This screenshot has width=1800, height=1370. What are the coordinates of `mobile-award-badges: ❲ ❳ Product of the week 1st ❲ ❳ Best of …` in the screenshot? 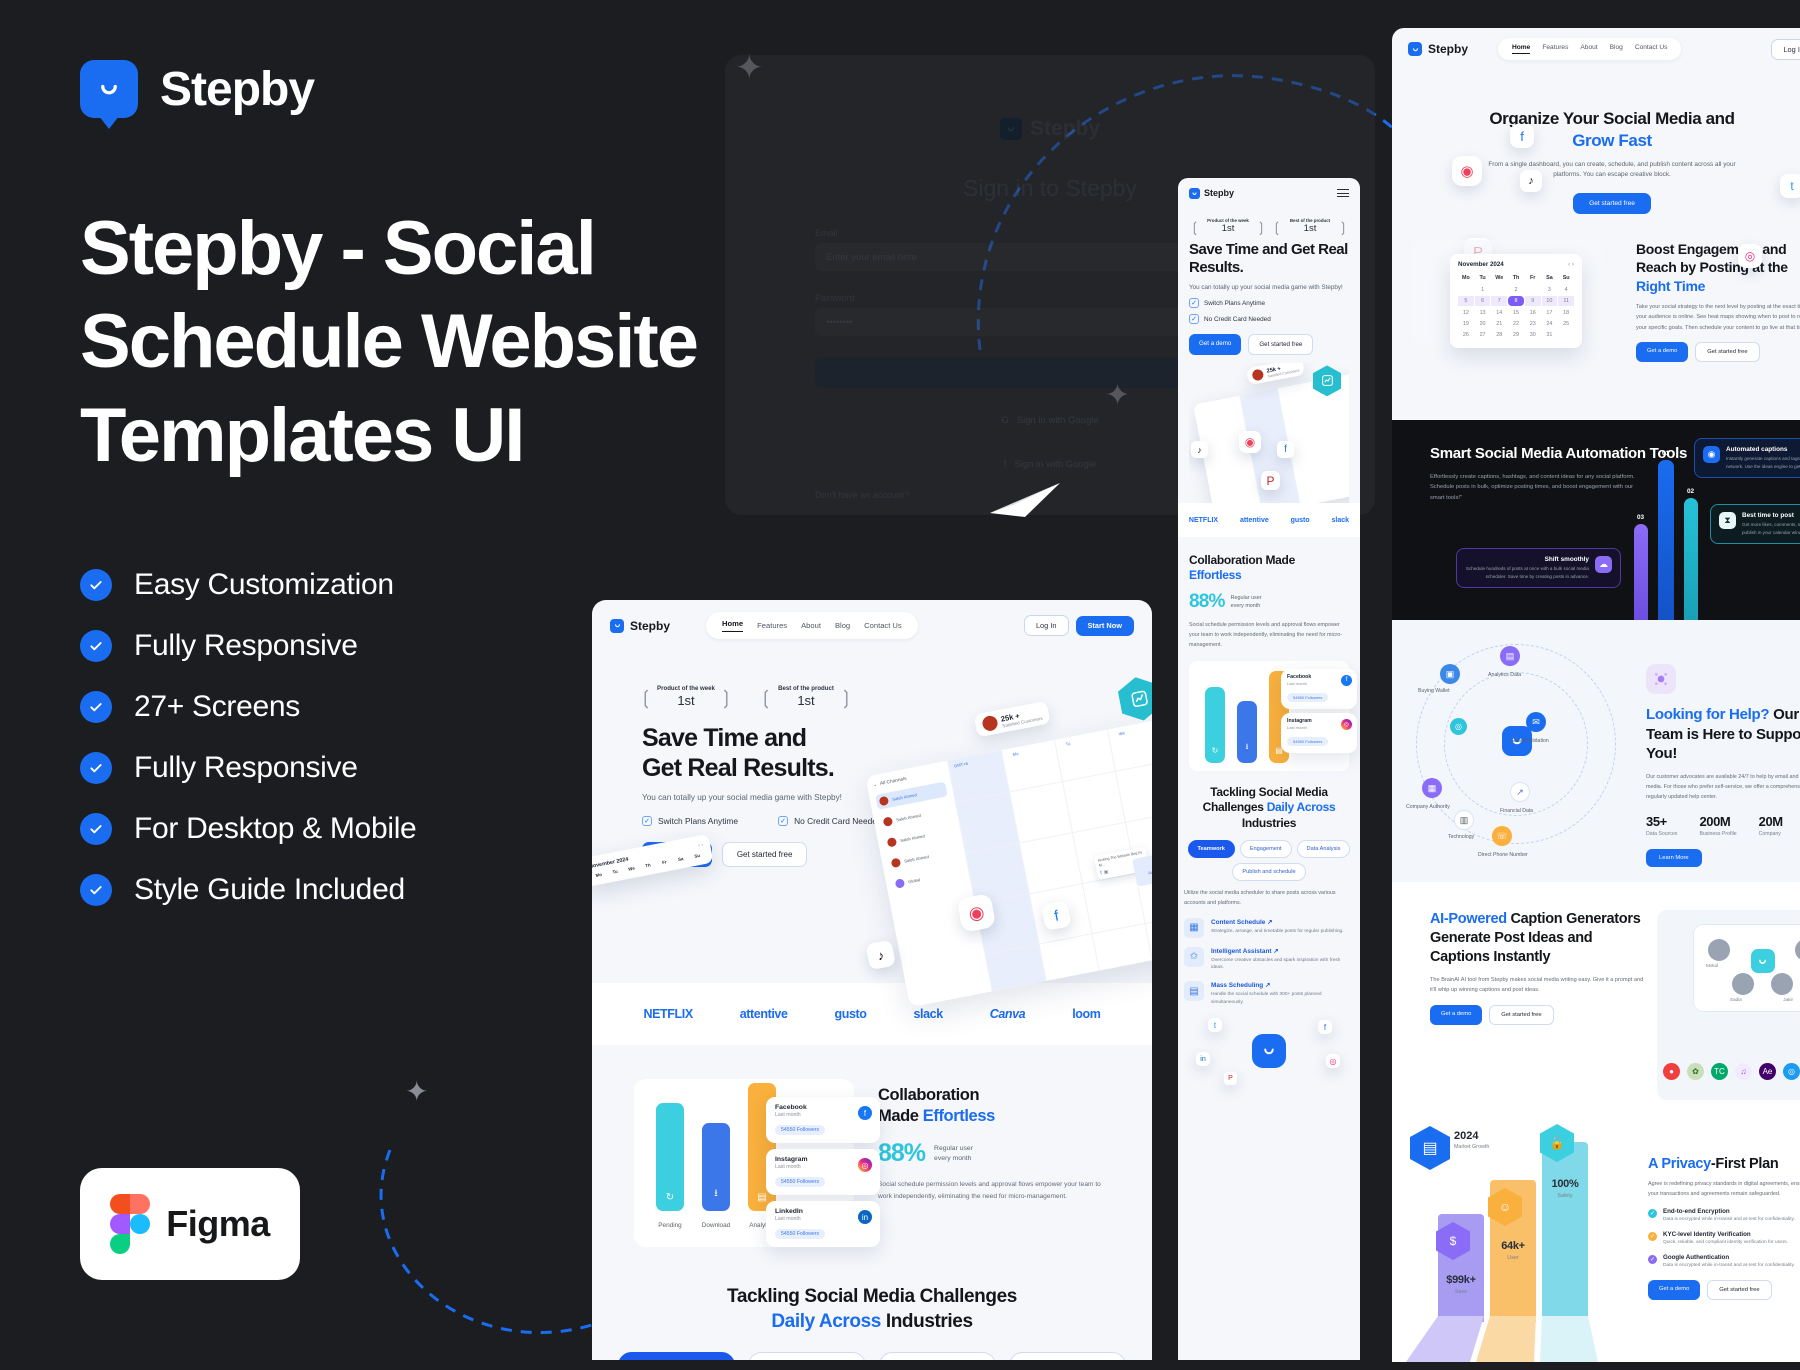 It's located at (1269, 226).